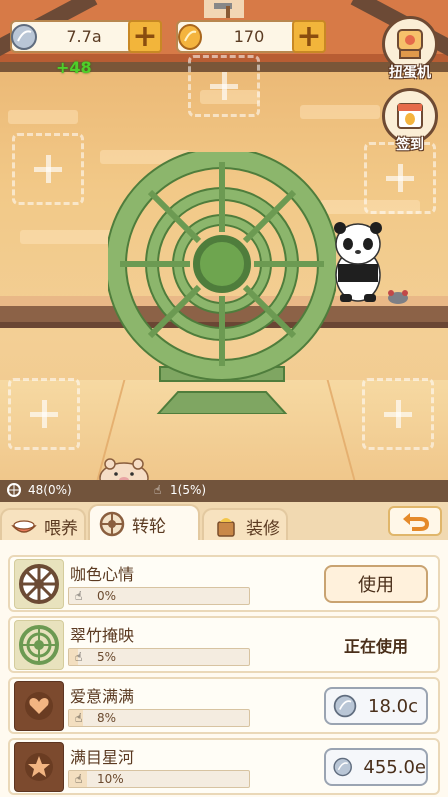  Describe the element at coordinates (39, 706) in the screenshot. I see `heart-wheel-icon` at that location.